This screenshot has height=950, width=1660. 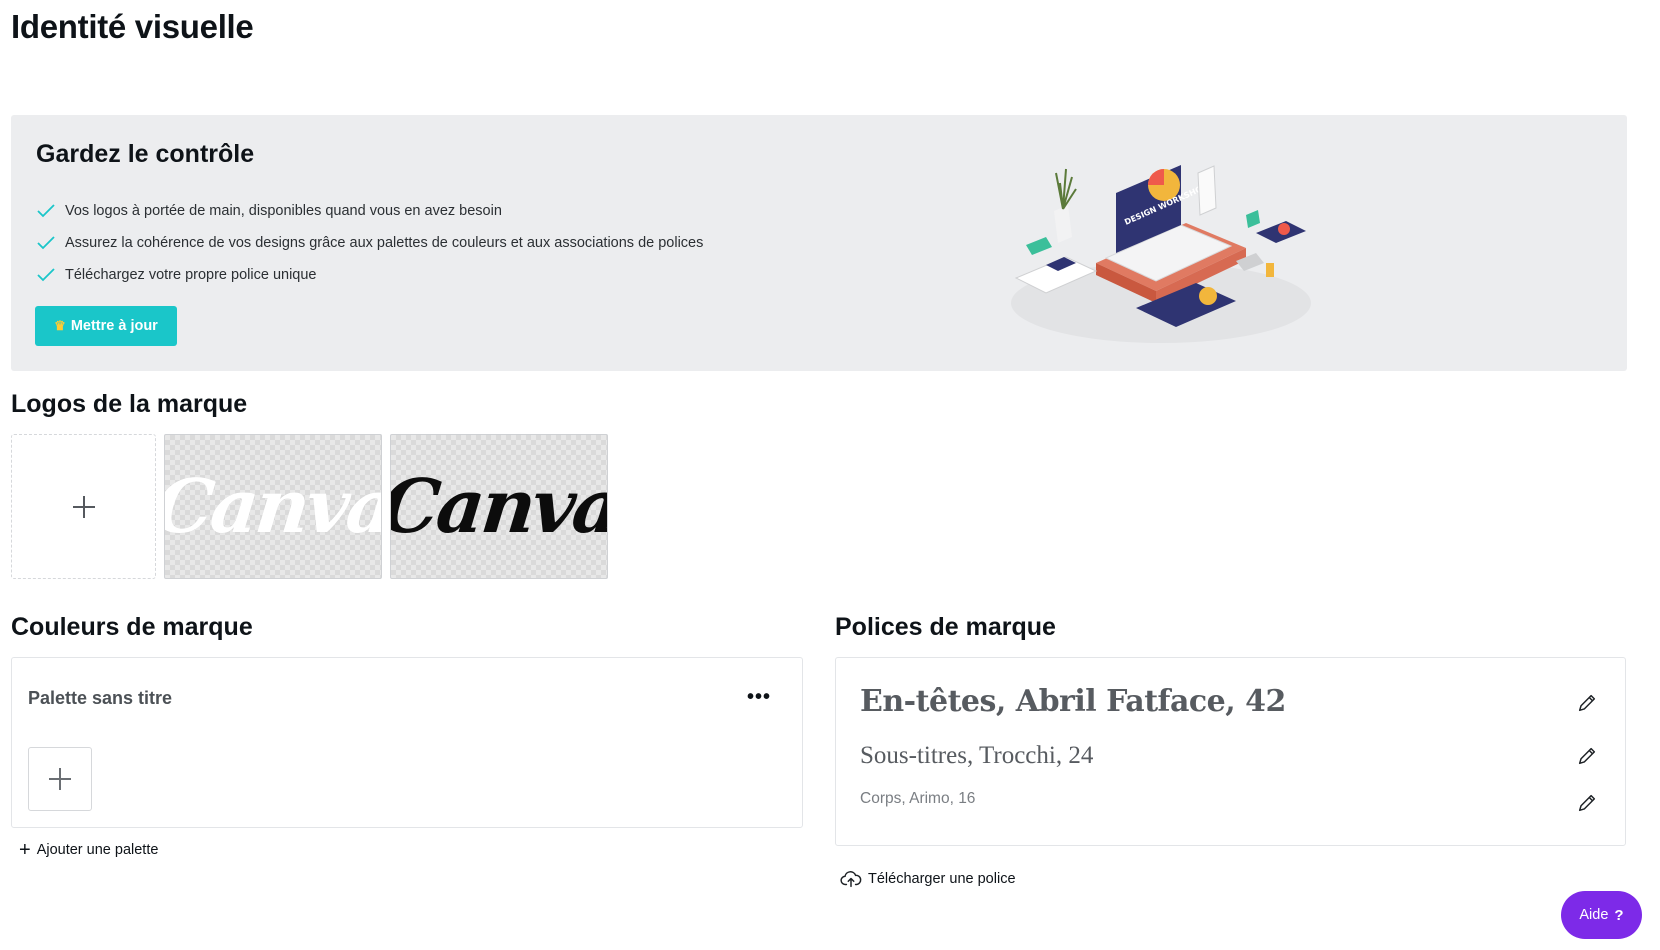 I want to click on help-button: Aide ?, so click(x=1601, y=915).